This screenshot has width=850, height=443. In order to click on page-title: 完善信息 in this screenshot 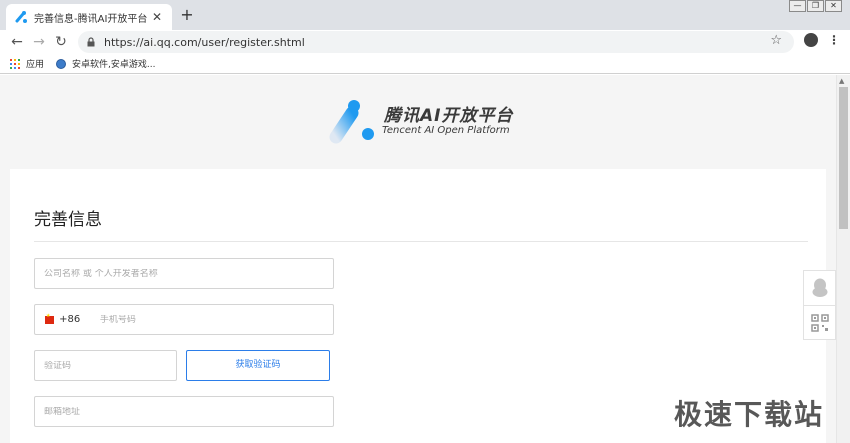, I will do `click(68, 220)`.